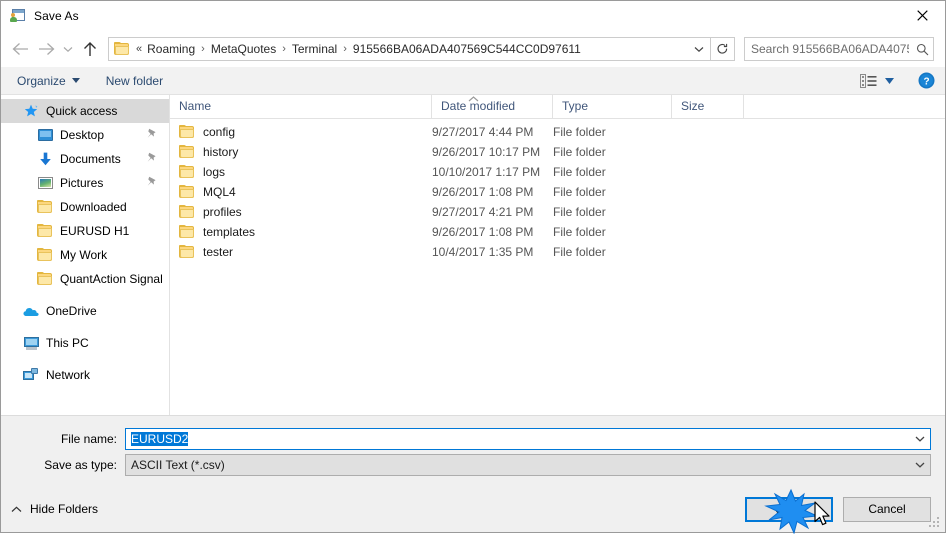 The width and height of the screenshot is (946, 537). Describe the element at coordinates (467, 49) in the screenshot. I see `breadcrumb-item-terminal-id: 915566BA06ADA407569C544CC0D97611` at that location.